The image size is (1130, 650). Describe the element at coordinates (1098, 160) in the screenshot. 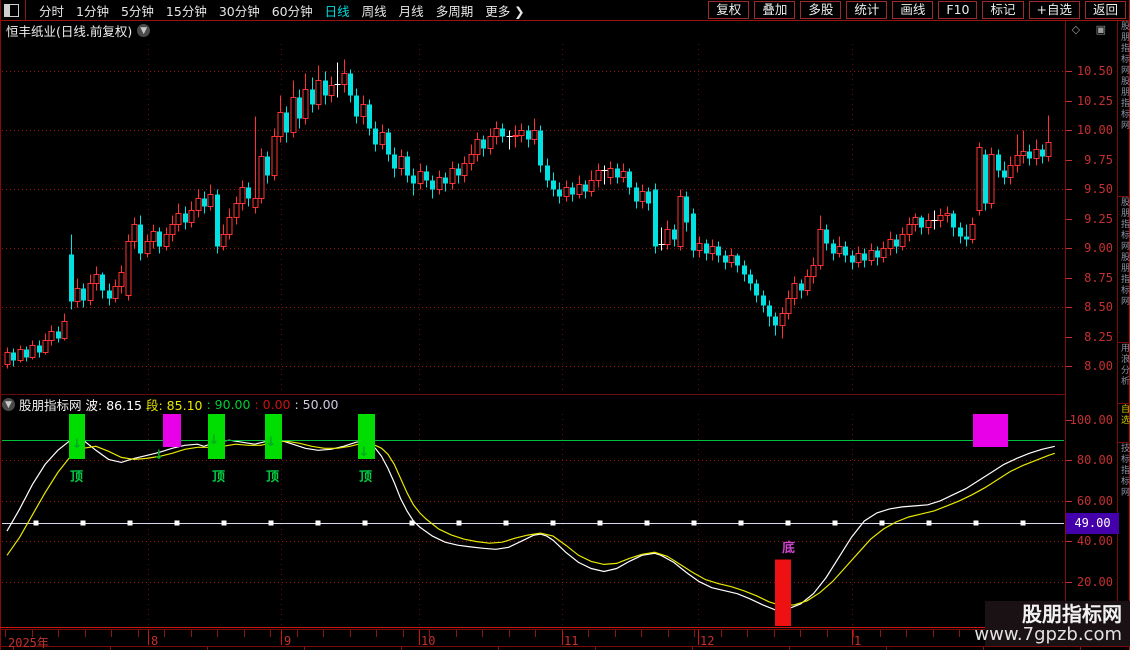

I see `price-axis-label: 9.75` at that location.